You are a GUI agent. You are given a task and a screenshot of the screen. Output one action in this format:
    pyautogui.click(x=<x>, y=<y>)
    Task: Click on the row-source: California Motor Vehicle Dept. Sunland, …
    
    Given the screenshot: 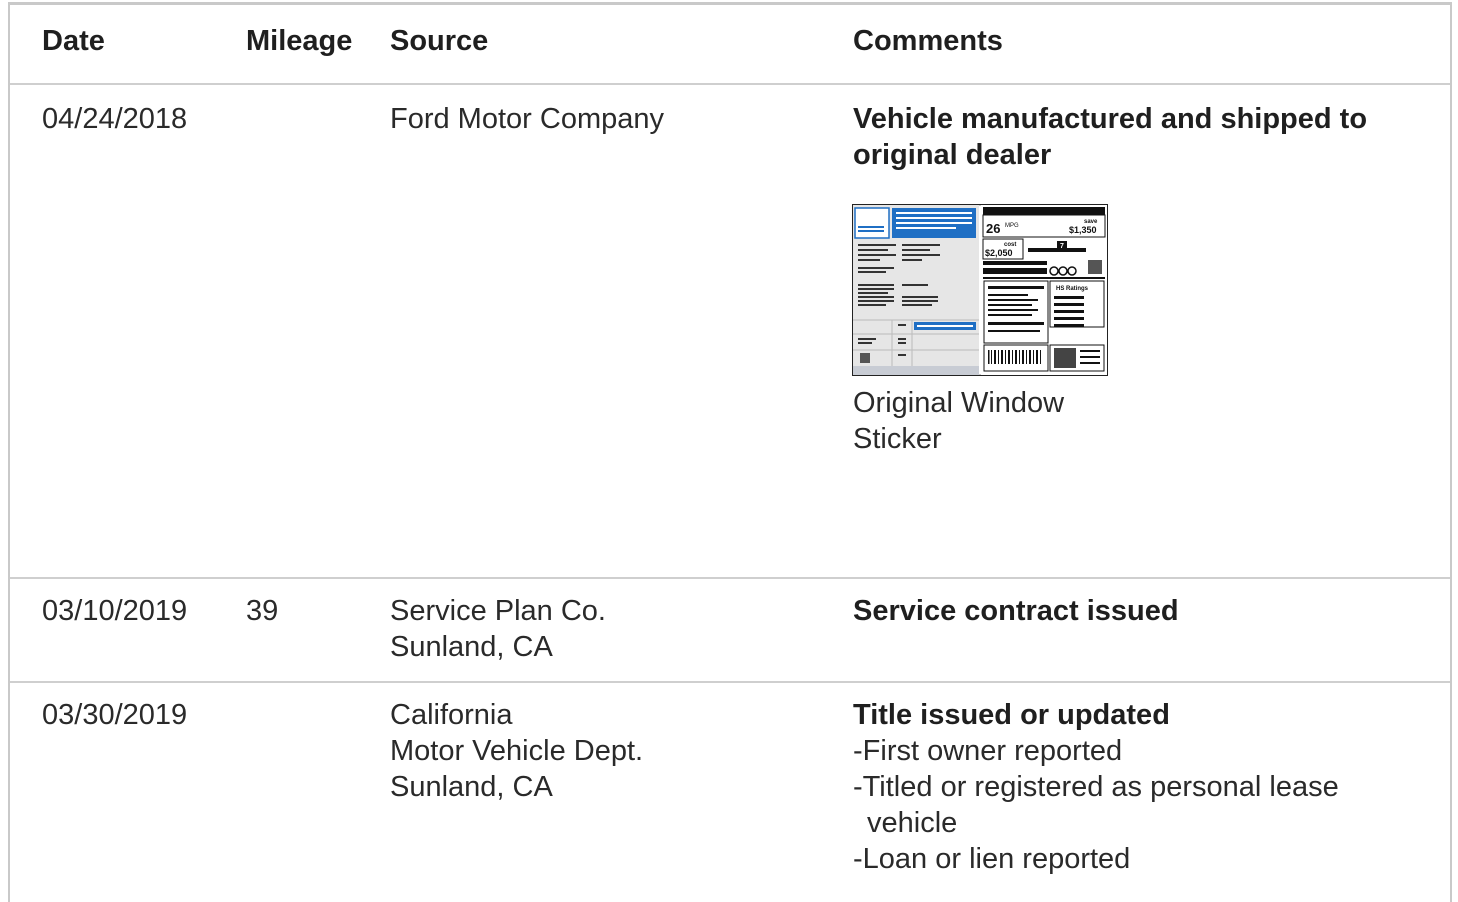 What is the action you would take?
    pyautogui.click(x=516, y=751)
    